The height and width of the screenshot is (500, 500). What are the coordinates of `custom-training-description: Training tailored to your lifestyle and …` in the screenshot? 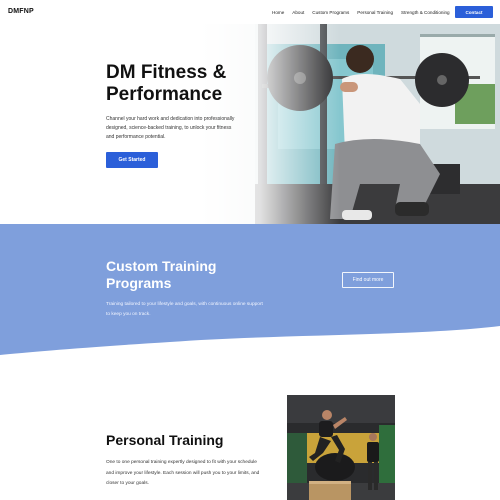 It's located at (184, 309).